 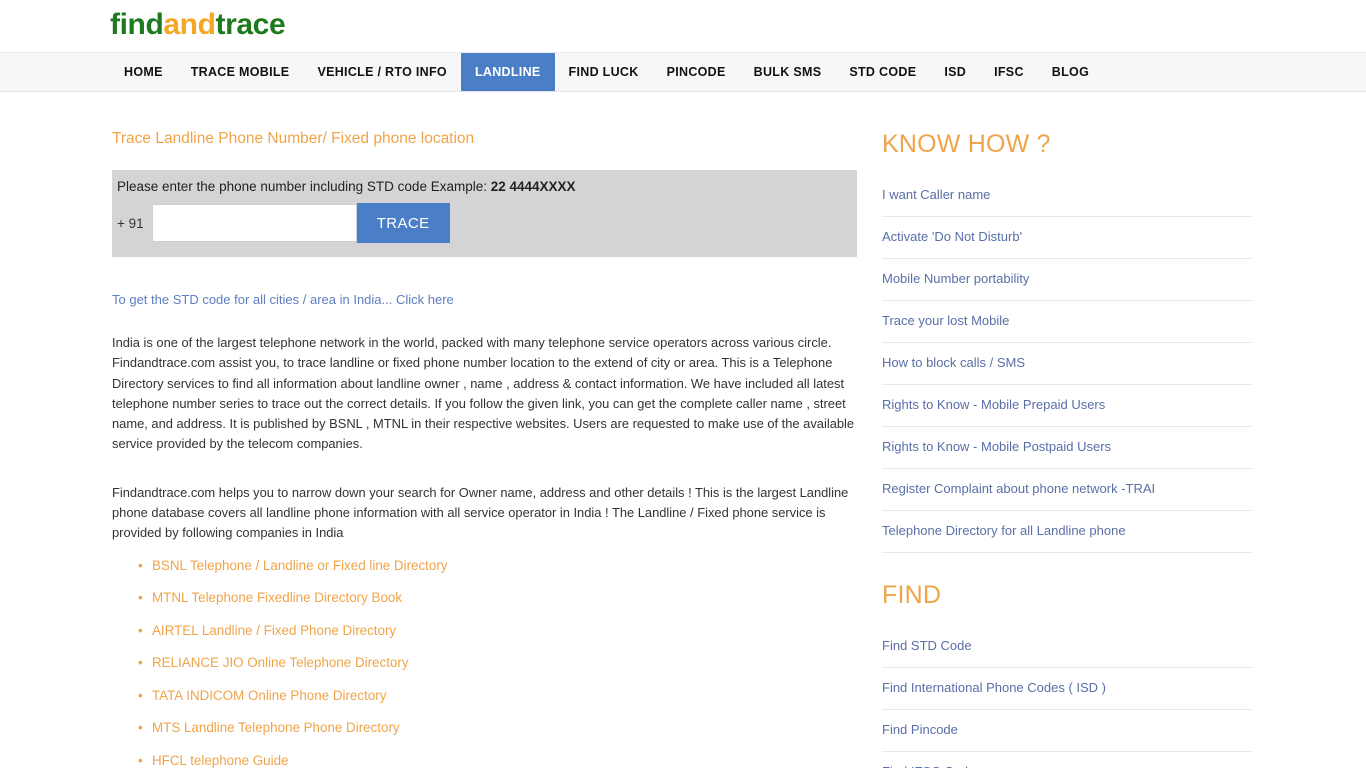 I want to click on know-how-link: Rights to Know - Mobile Postpaid Users, so click(x=996, y=446).